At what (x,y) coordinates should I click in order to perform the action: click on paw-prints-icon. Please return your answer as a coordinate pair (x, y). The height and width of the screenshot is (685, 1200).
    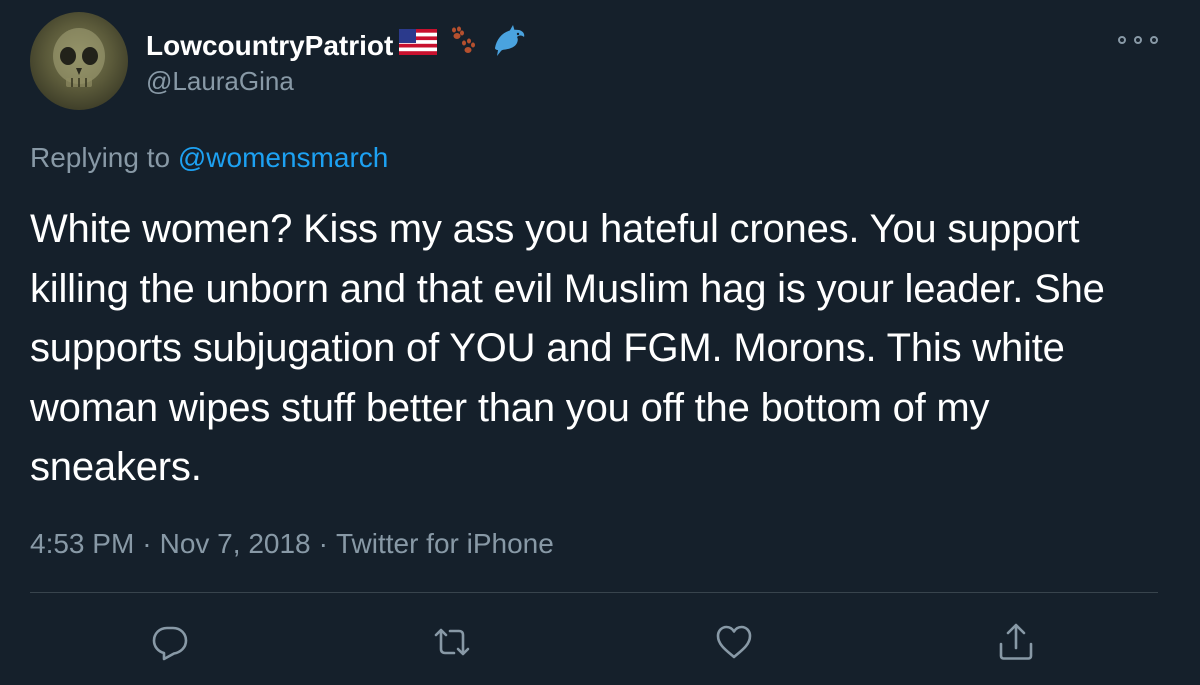
    Looking at the image, I should click on (462, 45).